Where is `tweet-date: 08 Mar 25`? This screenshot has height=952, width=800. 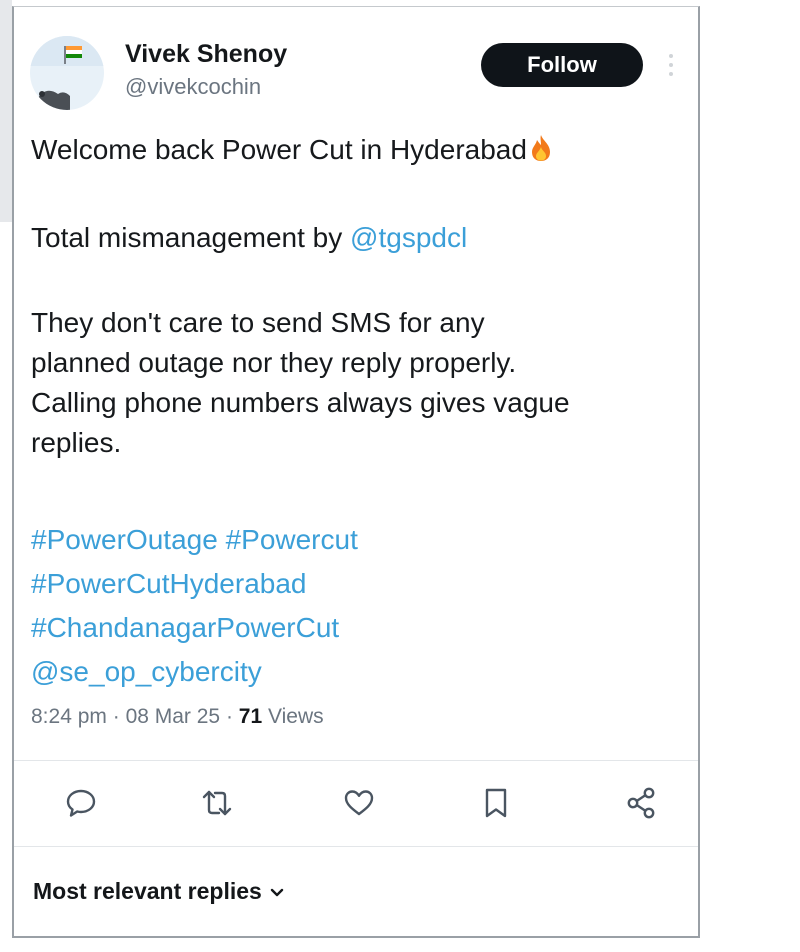
tweet-date: 08 Mar 25 is located at coordinates (173, 716).